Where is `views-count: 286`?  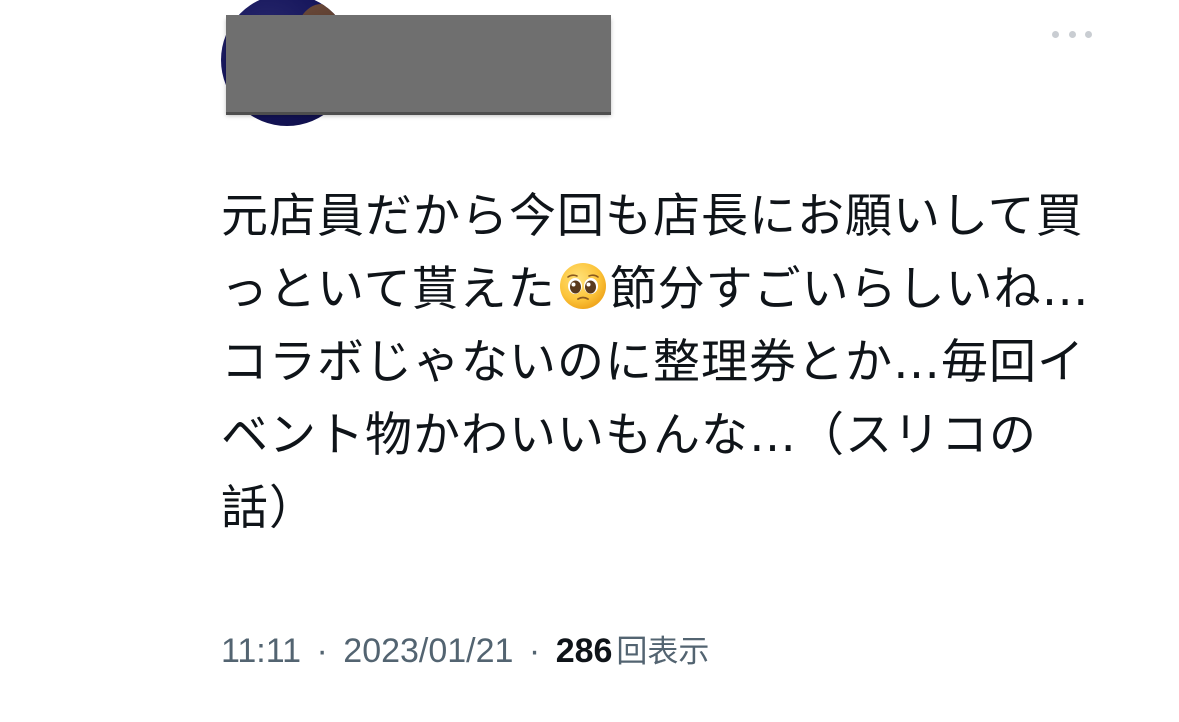
views-count: 286 is located at coordinates (584, 651).